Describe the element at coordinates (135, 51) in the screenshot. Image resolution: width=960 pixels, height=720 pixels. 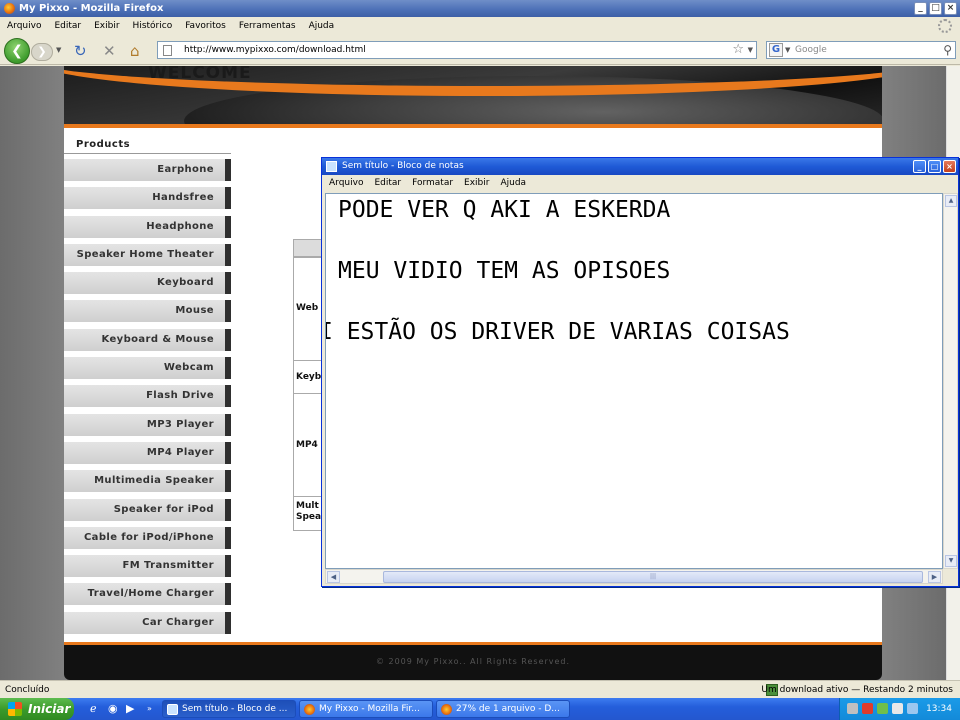
I see `home-icon: ⌂` at that location.